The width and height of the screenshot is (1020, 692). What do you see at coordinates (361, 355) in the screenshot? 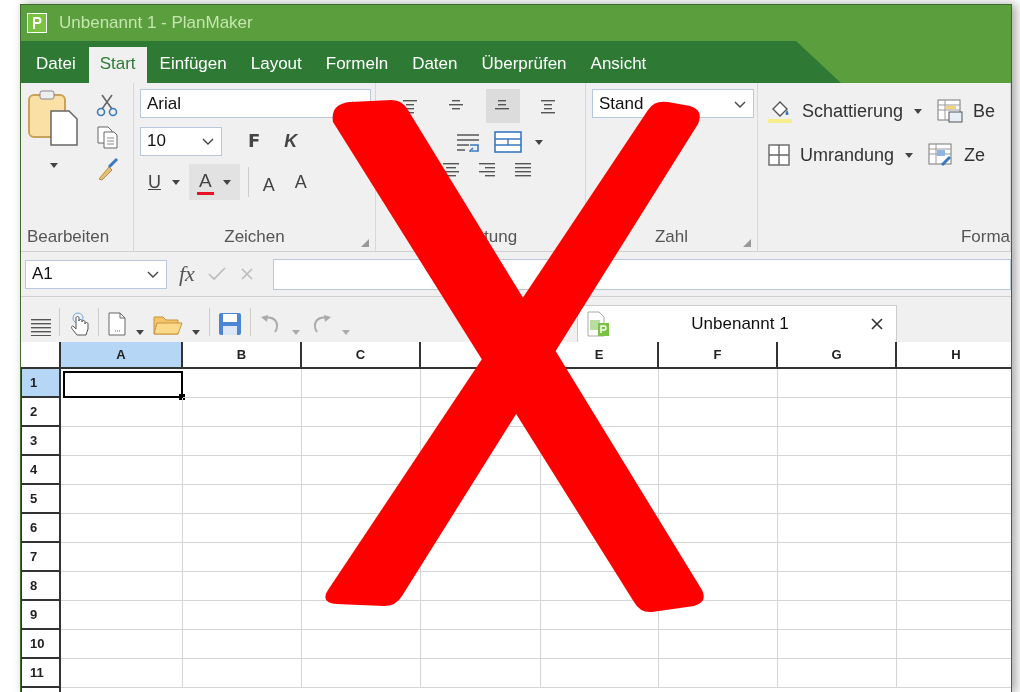
I see `column-header: C` at bounding box center [361, 355].